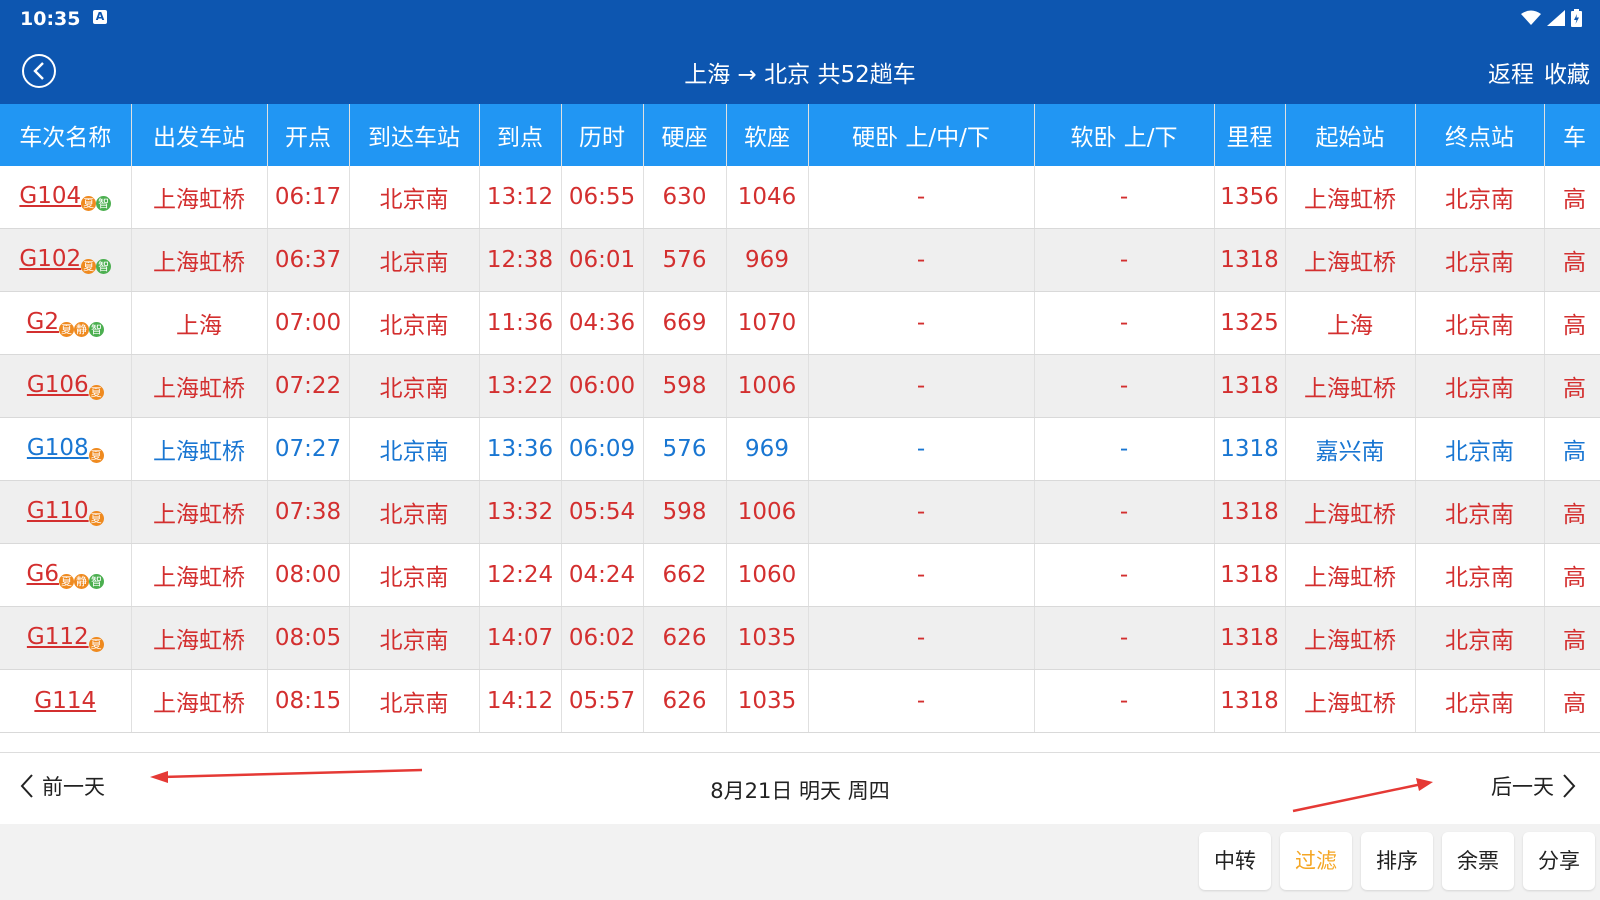 The height and width of the screenshot is (900, 1600). Describe the element at coordinates (520, 638) in the screenshot. I see `arrival-time-cell: 14:07` at that location.